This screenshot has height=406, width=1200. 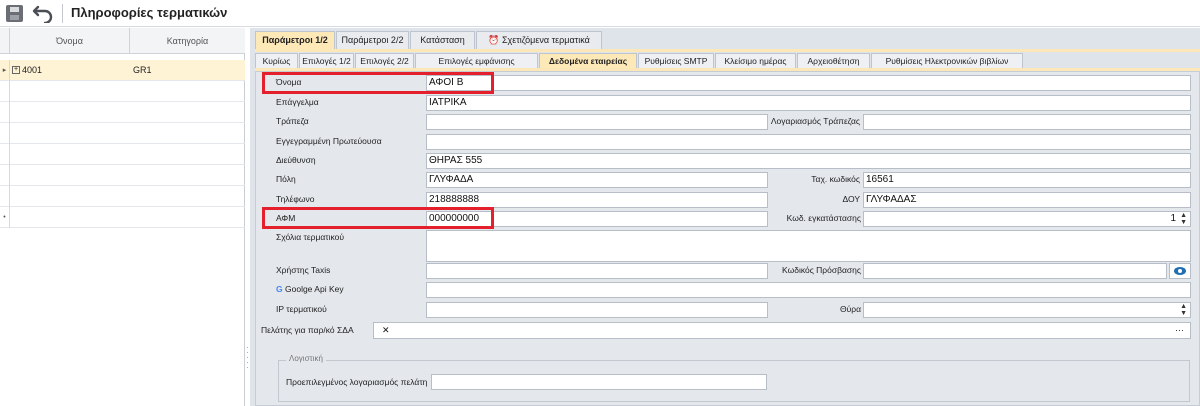 I want to click on postal-code-label: Ταχ. κωδικός, so click(x=835, y=179).